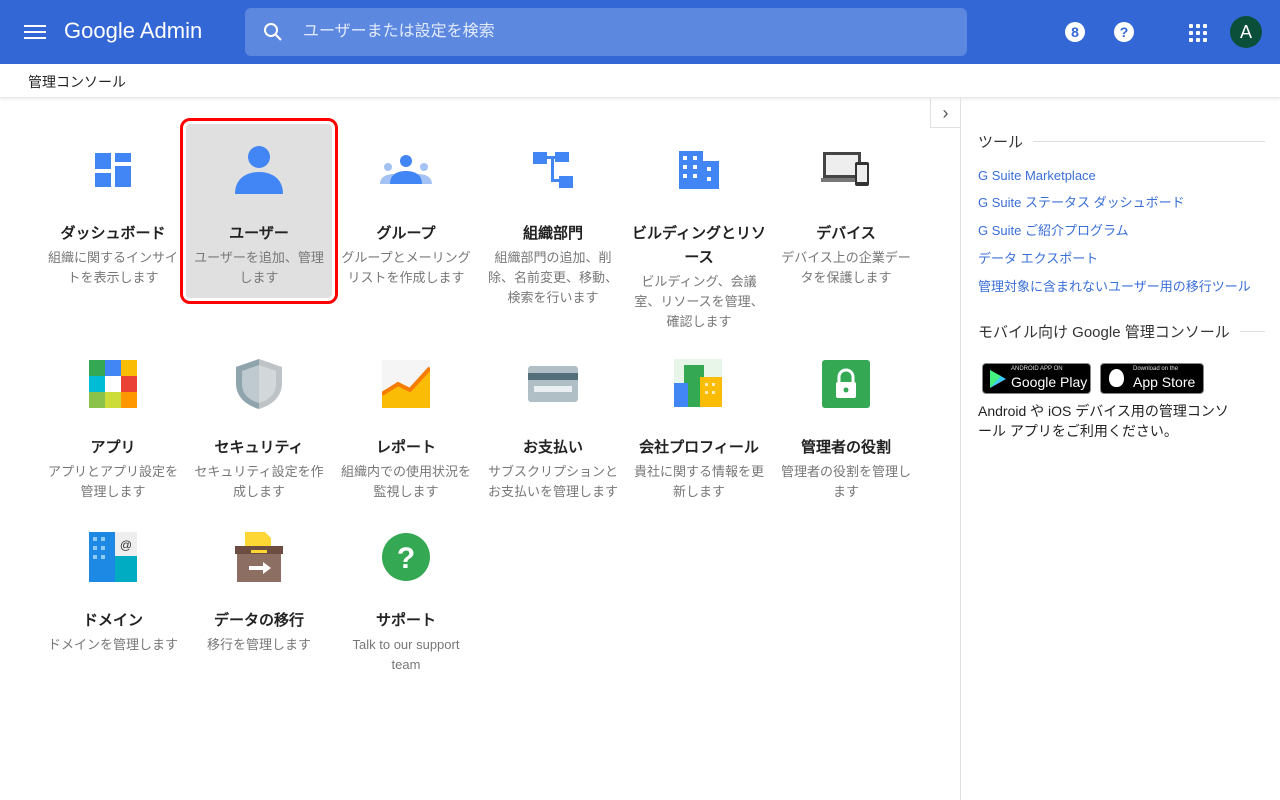 This screenshot has width=1280, height=800. I want to click on card-description: Talk to our support team, so click(406, 654).